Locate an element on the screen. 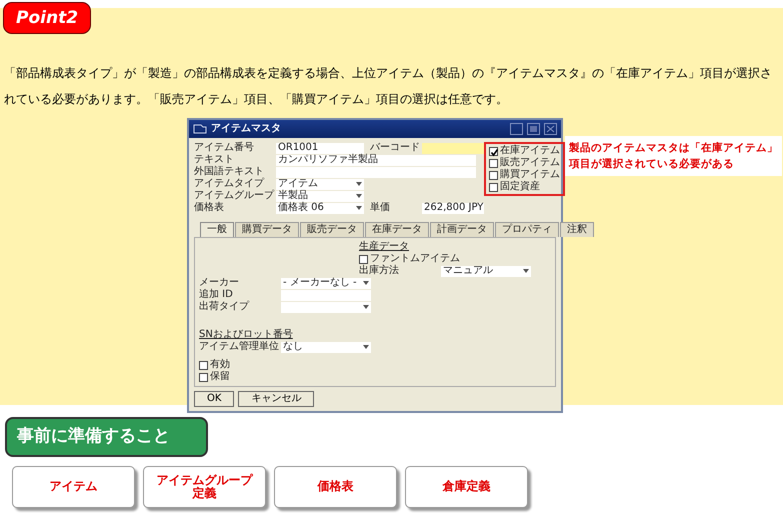  link-button: 倉庫定義 is located at coordinates (466, 487).